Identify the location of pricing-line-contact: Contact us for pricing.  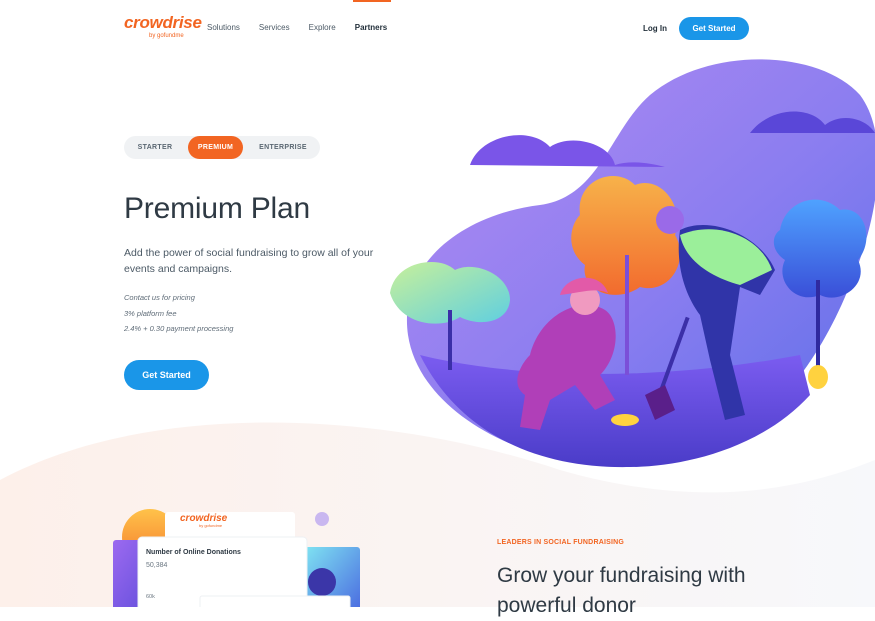
(159, 297).